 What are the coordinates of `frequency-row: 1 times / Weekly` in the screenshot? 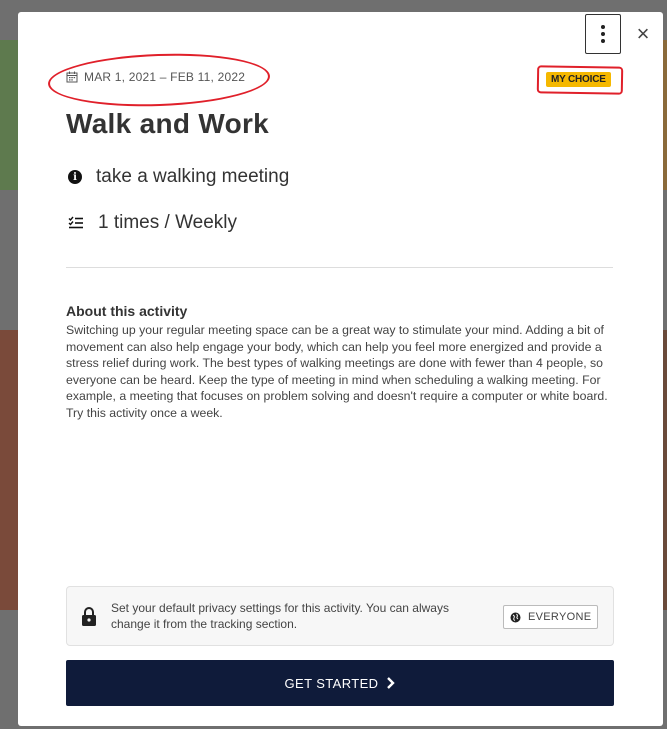 It's located at (152, 223).